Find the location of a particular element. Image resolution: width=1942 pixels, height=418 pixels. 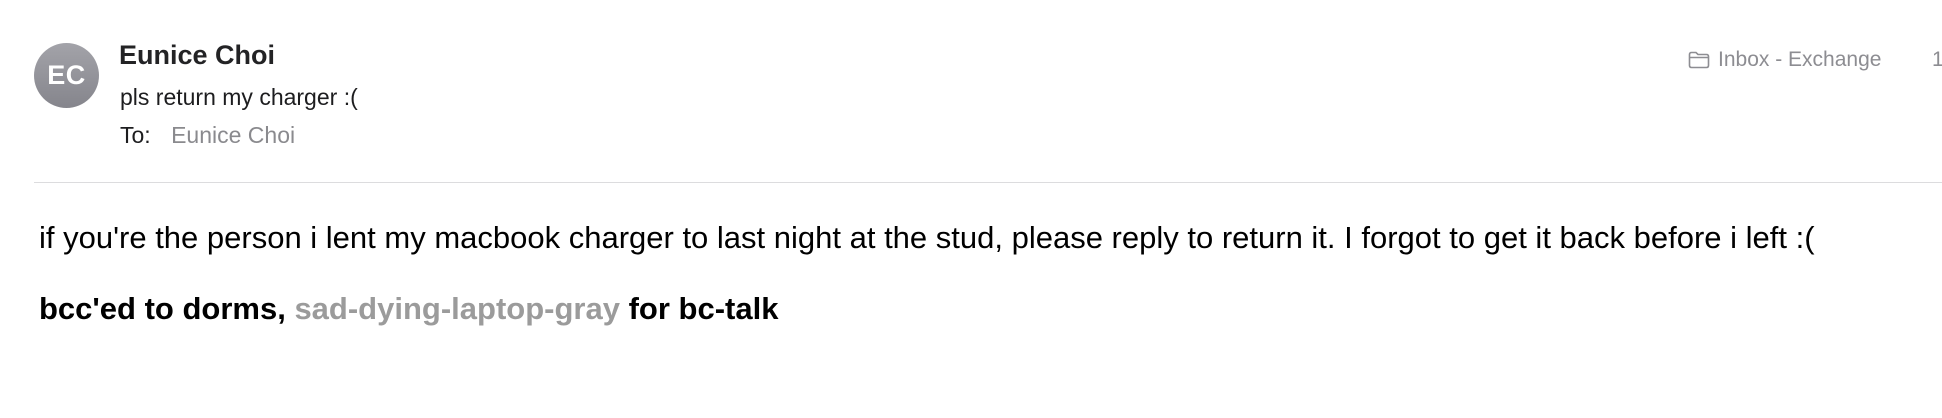

mailbox-label: Inbox - Exchange is located at coordinates (1800, 59).